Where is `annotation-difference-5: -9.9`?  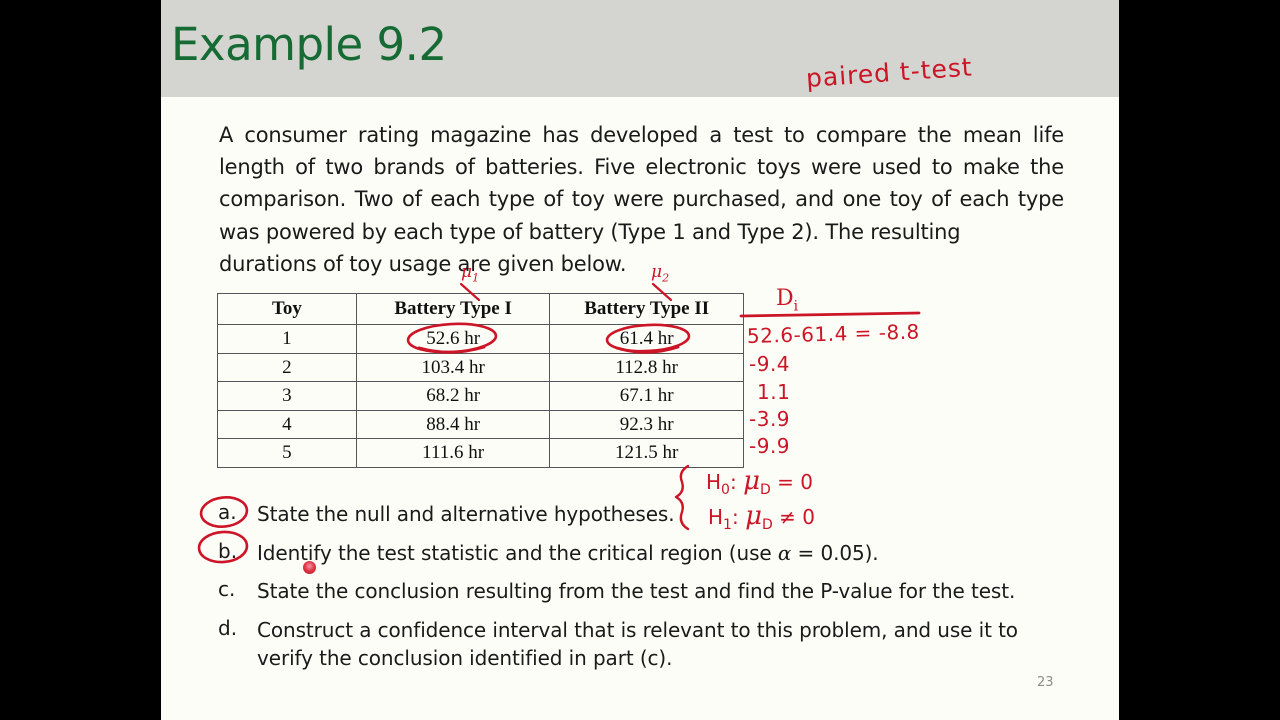 annotation-difference-5: -9.9 is located at coordinates (770, 446).